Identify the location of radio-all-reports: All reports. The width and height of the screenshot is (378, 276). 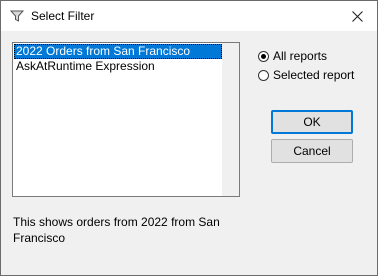
(292, 56).